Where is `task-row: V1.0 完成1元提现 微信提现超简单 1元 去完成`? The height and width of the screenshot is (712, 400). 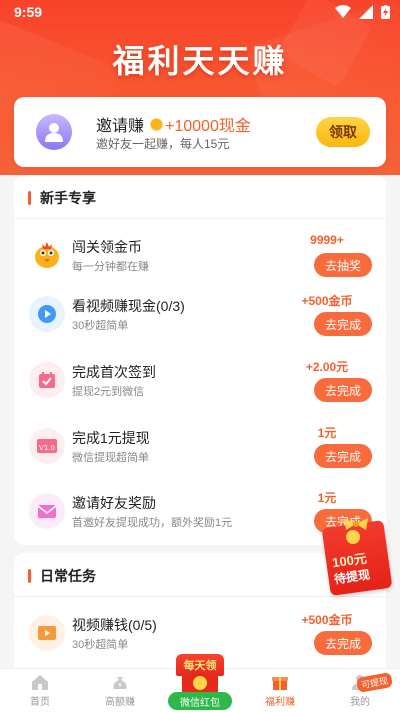
task-row: V1.0 完成1元提现 微信提现超简单 1元 去完成 is located at coordinates (200, 446).